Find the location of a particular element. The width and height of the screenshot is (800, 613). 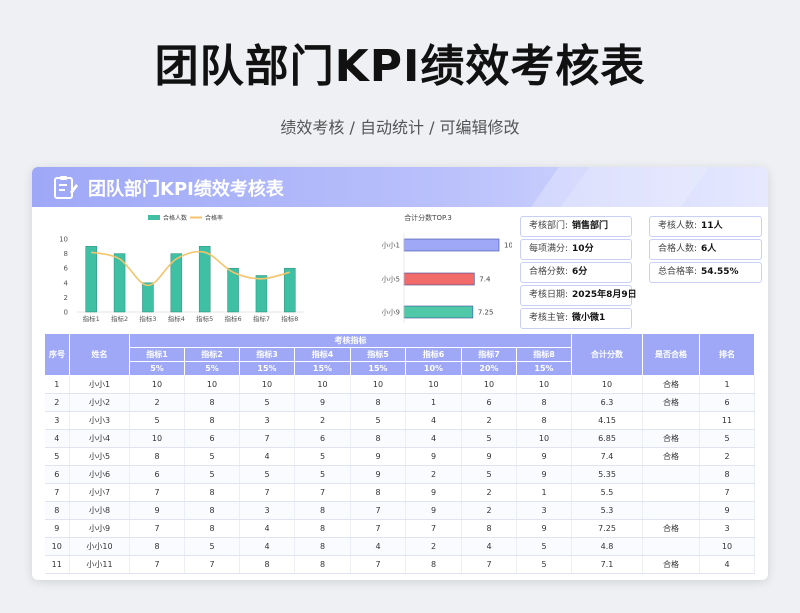

info-right-item: 合格人数: 6人 is located at coordinates (705, 249).